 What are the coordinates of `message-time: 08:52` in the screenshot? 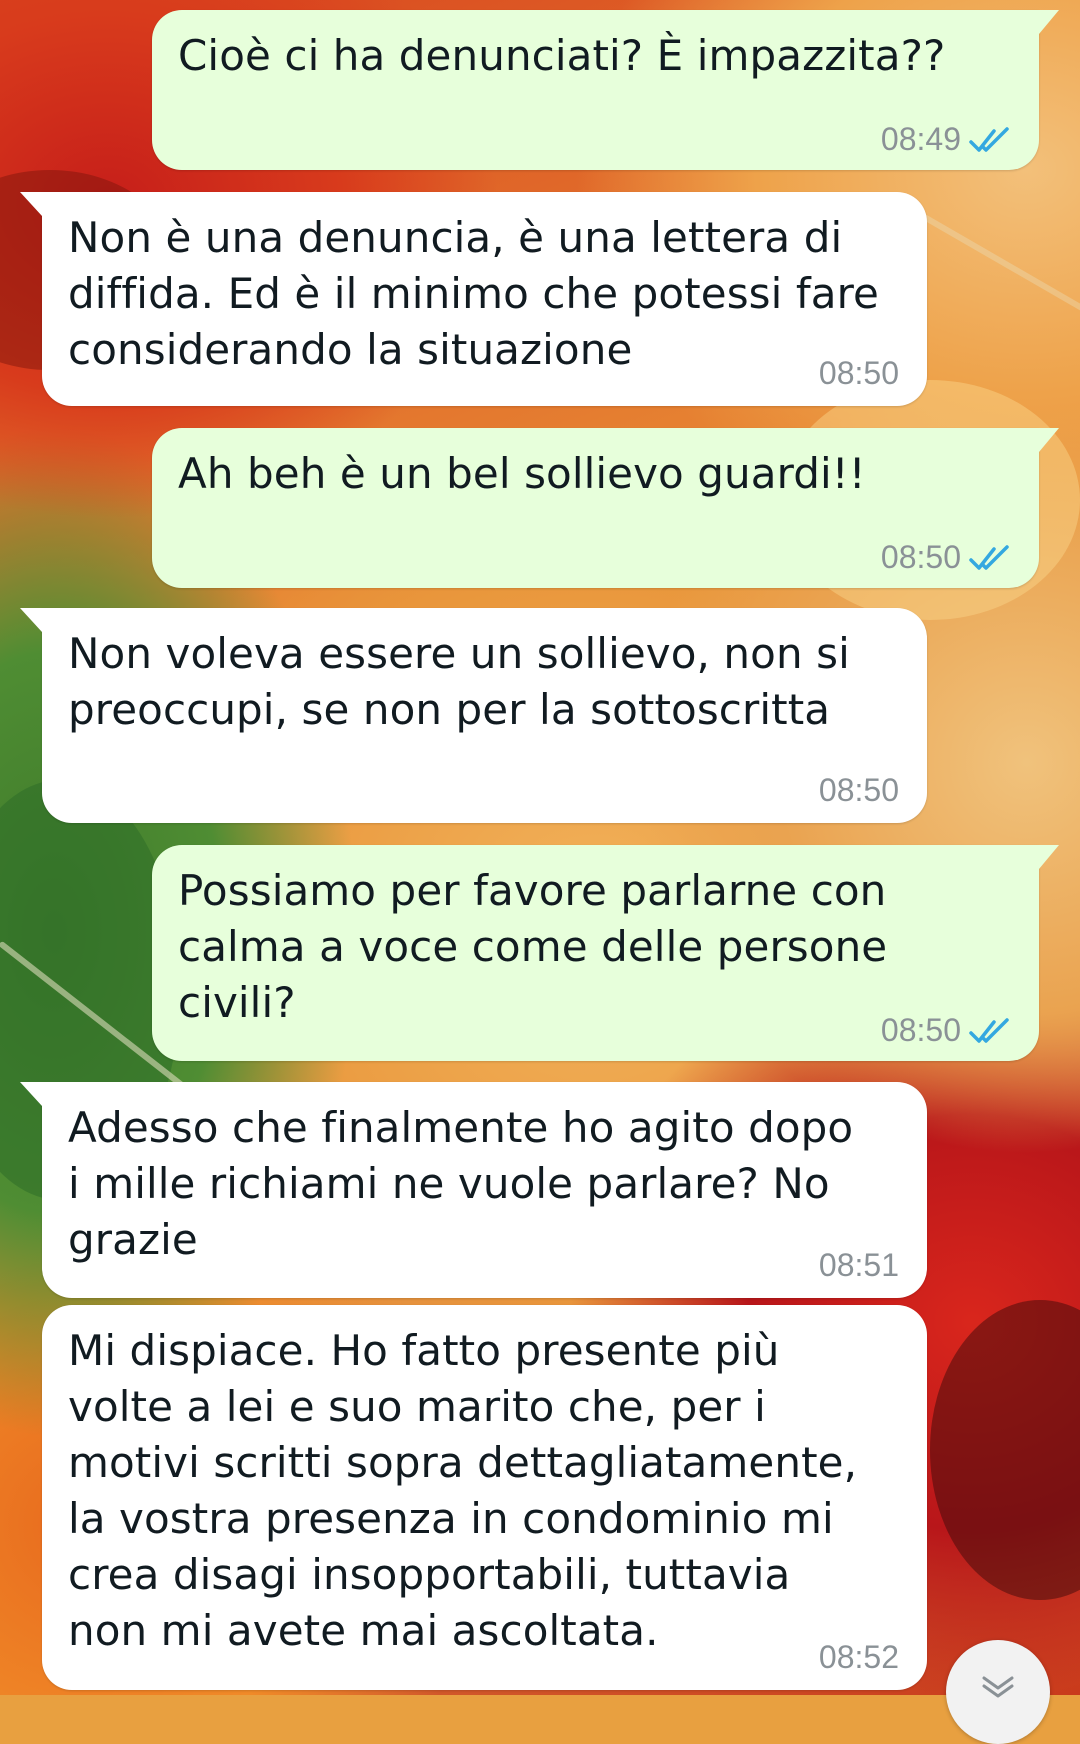 It's located at (859, 1657).